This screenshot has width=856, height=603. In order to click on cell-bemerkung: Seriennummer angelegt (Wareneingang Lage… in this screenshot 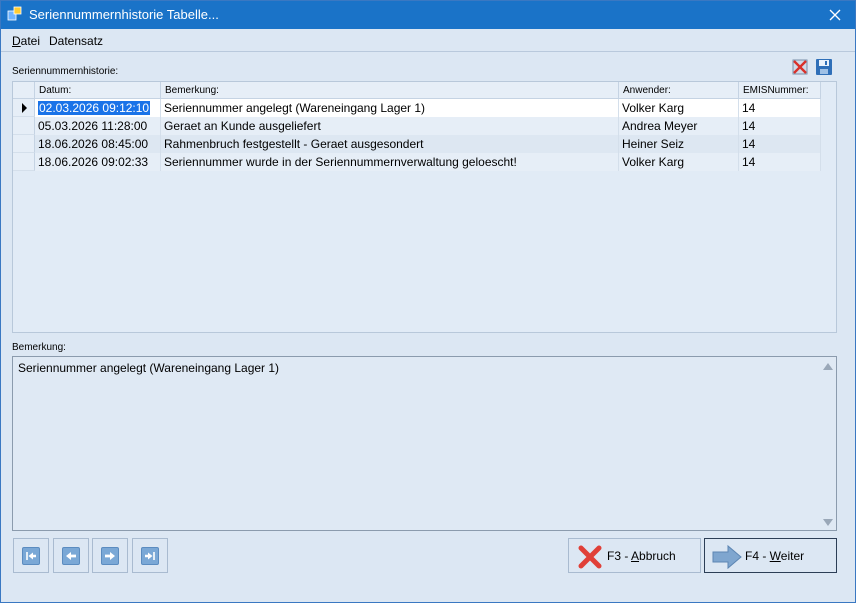, I will do `click(390, 108)`.